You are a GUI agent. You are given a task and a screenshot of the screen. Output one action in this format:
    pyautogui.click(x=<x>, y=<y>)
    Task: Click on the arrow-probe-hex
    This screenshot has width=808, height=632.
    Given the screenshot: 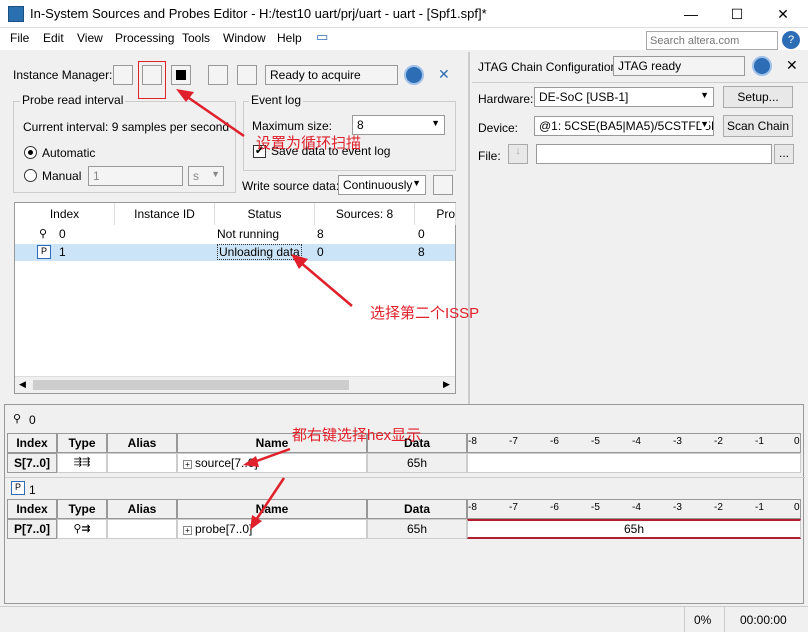 What is the action you would take?
    pyautogui.click(x=270, y=499)
    